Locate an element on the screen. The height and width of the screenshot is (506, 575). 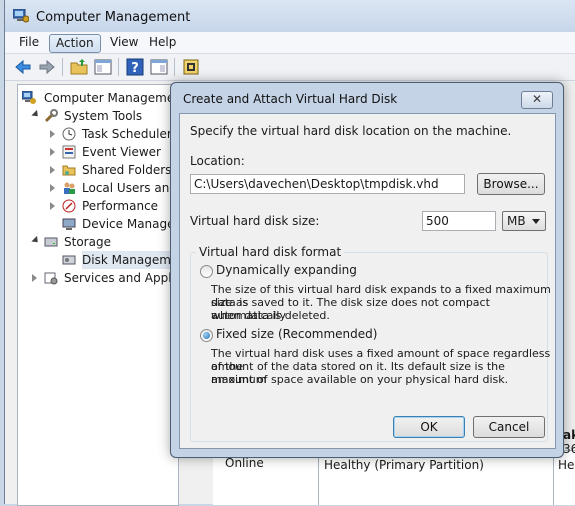
tree-item-label: System Tools is located at coordinates (103, 116).